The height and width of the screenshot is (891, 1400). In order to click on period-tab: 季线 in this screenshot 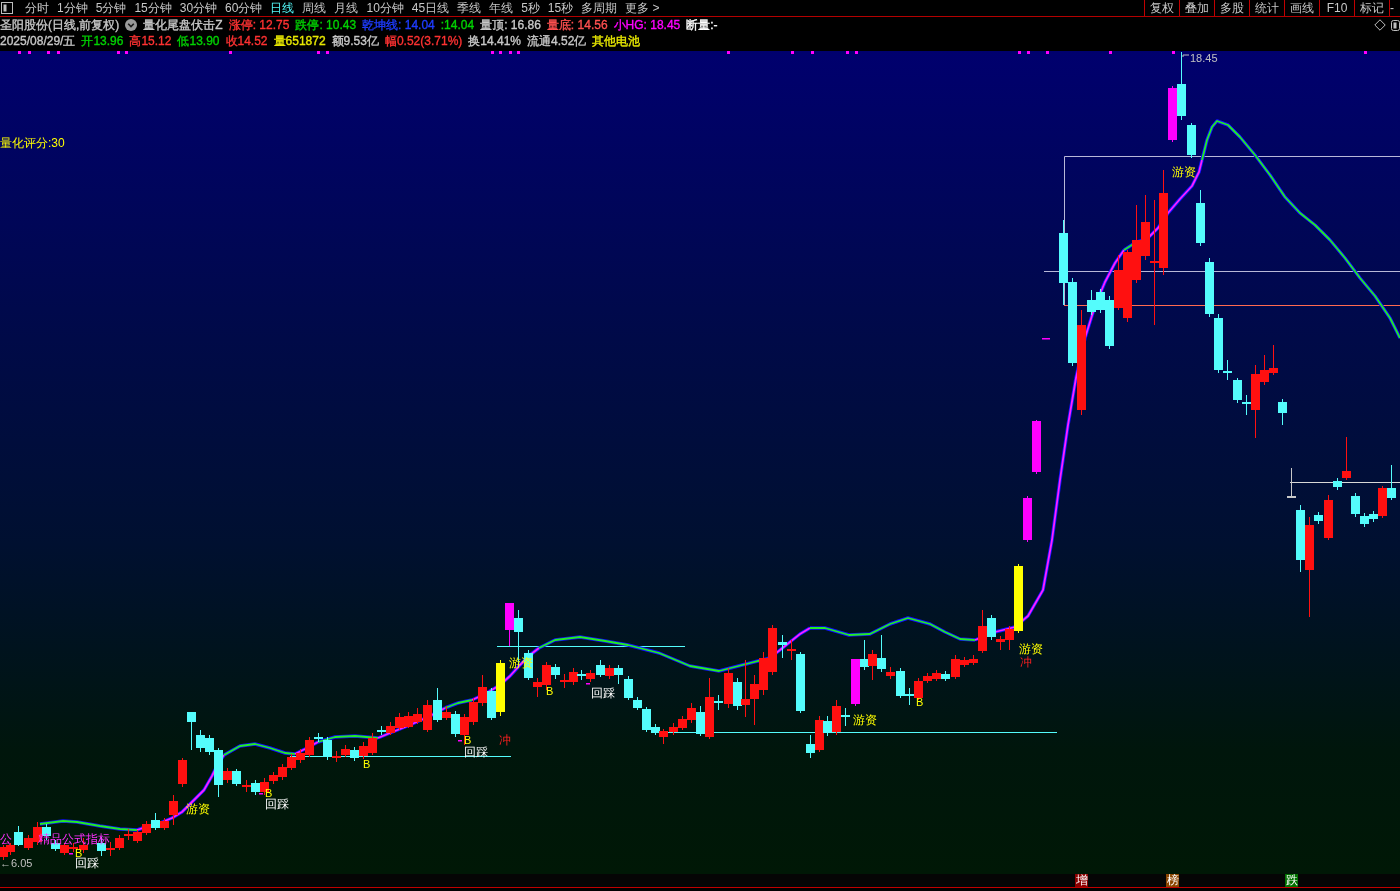, I will do `click(469, 8)`.